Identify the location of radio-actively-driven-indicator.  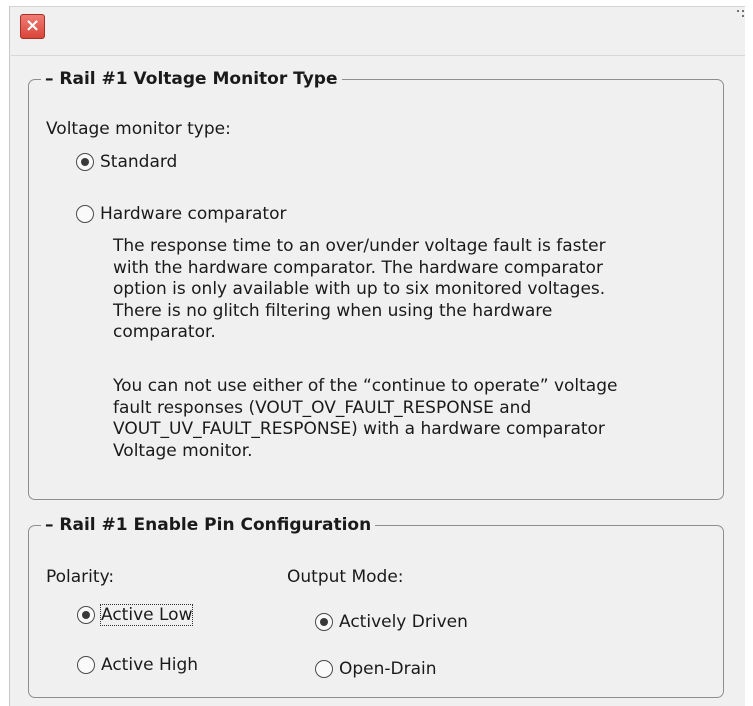
(324, 622).